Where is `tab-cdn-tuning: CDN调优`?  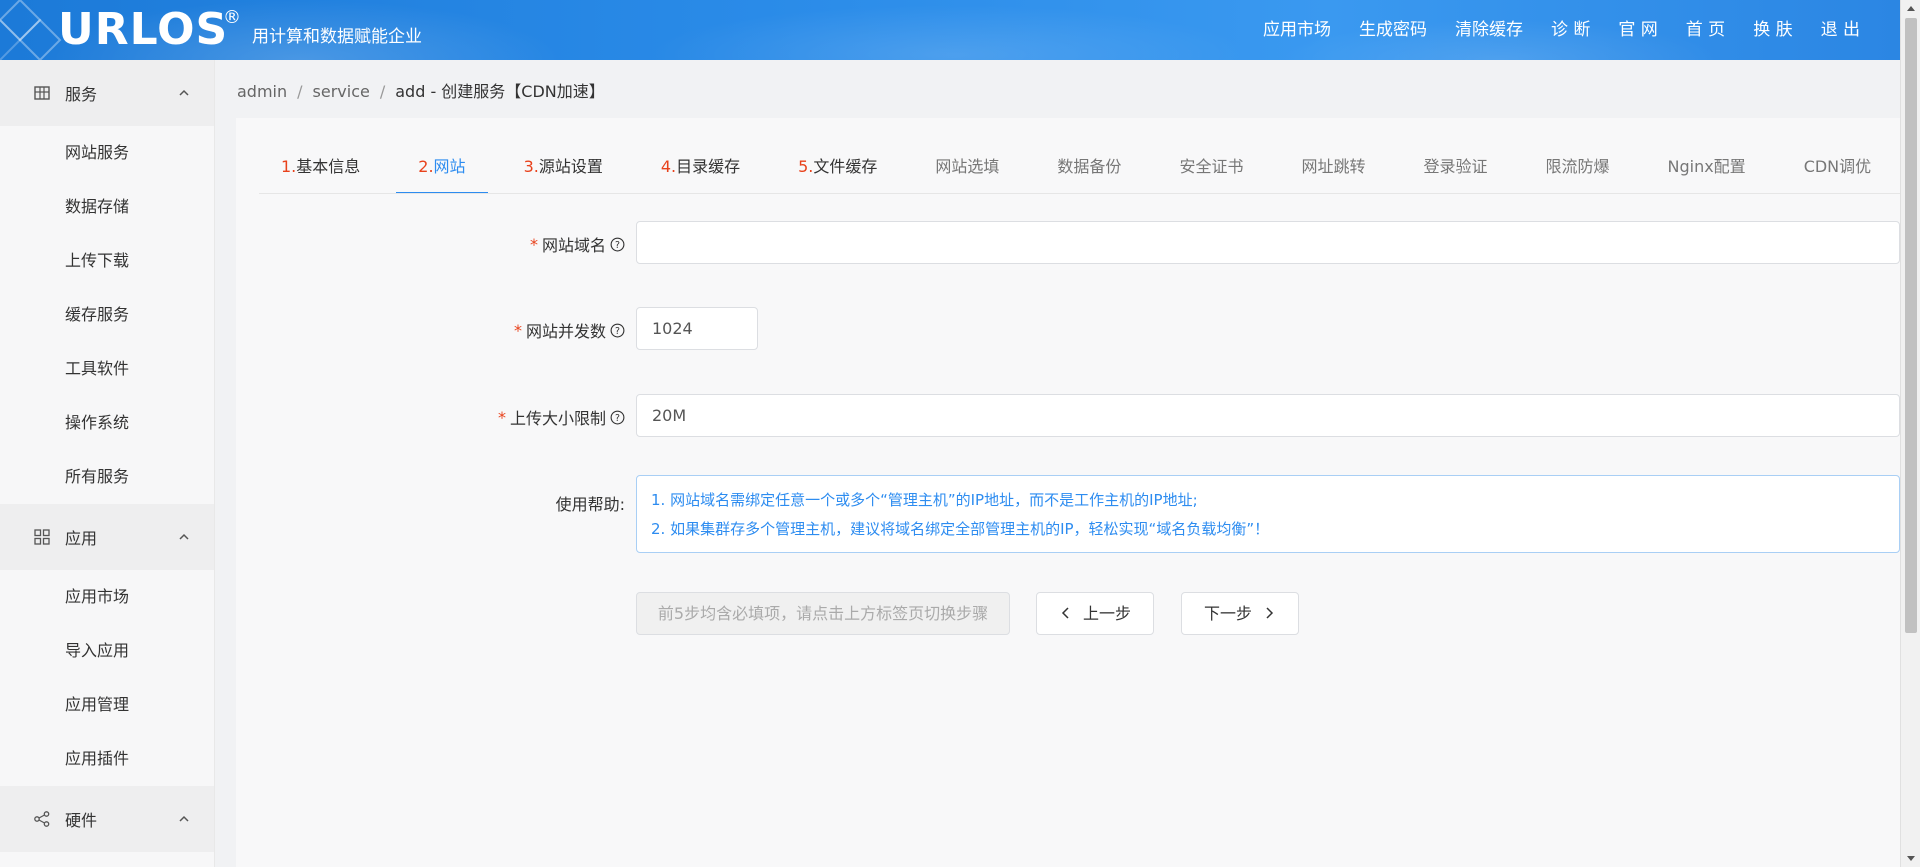
tab-cdn-tuning: CDN调优 is located at coordinates (1837, 167).